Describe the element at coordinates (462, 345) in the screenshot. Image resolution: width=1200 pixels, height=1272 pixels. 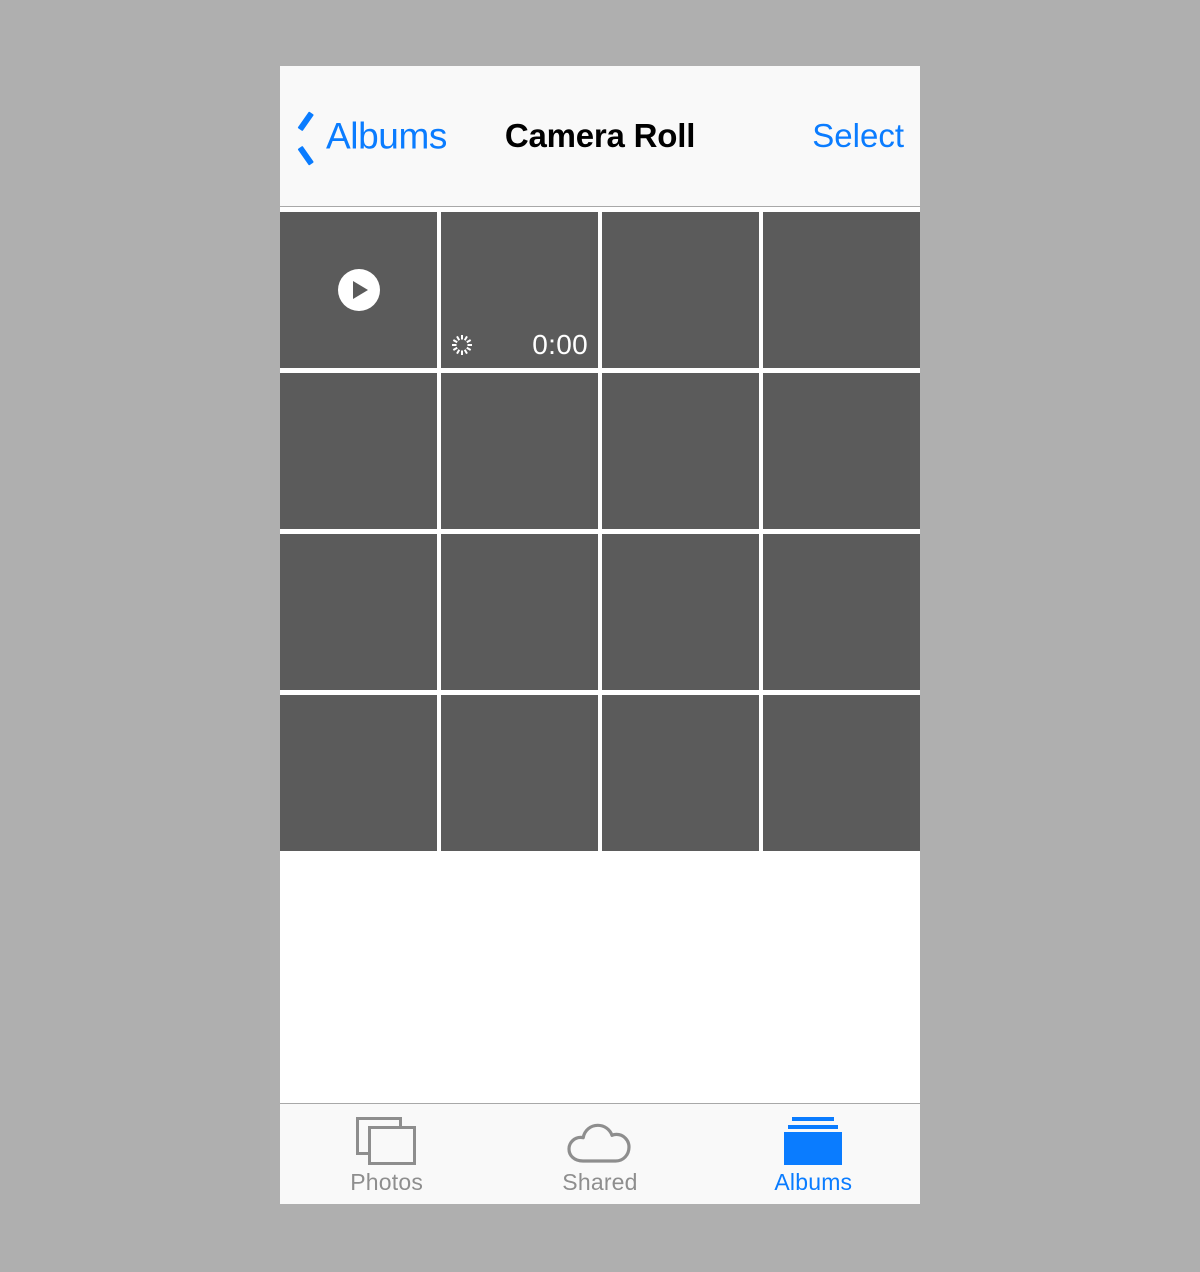
I see `activity-spinner-icon` at that location.